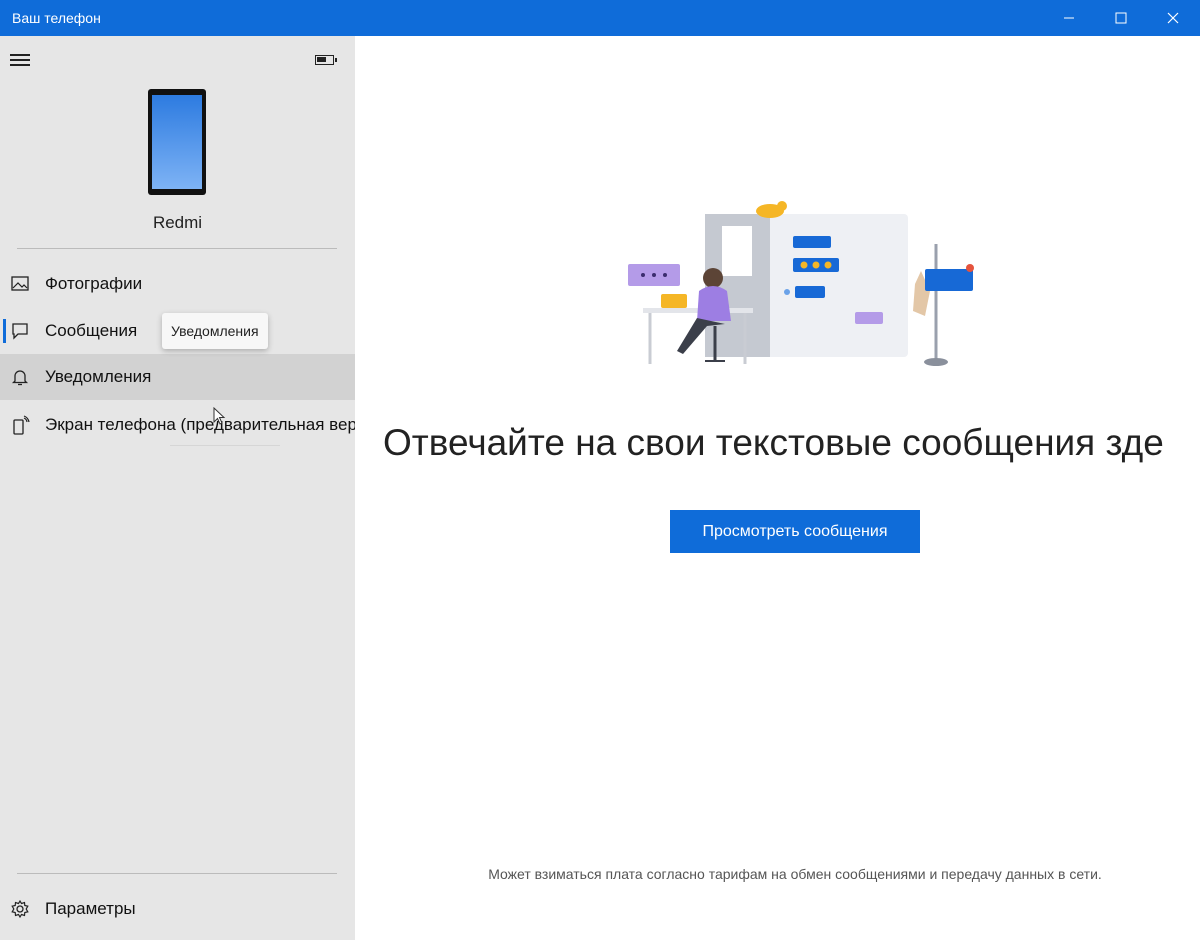 The image size is (1200, 940). What do you see at coordinates (4, 331) in the screenshot?
I see `selection-indicator` at bounding box center [4, 331].